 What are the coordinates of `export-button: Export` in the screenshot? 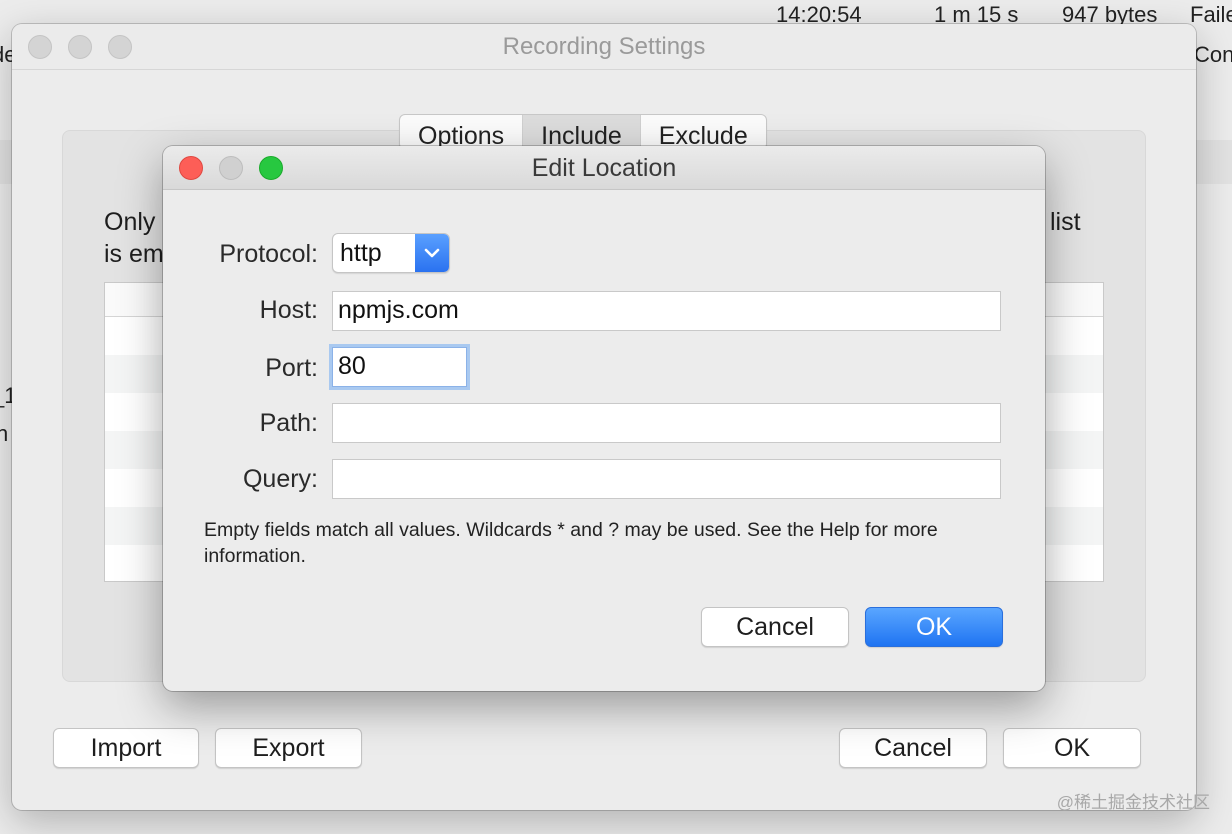 It's located at (288, 748).